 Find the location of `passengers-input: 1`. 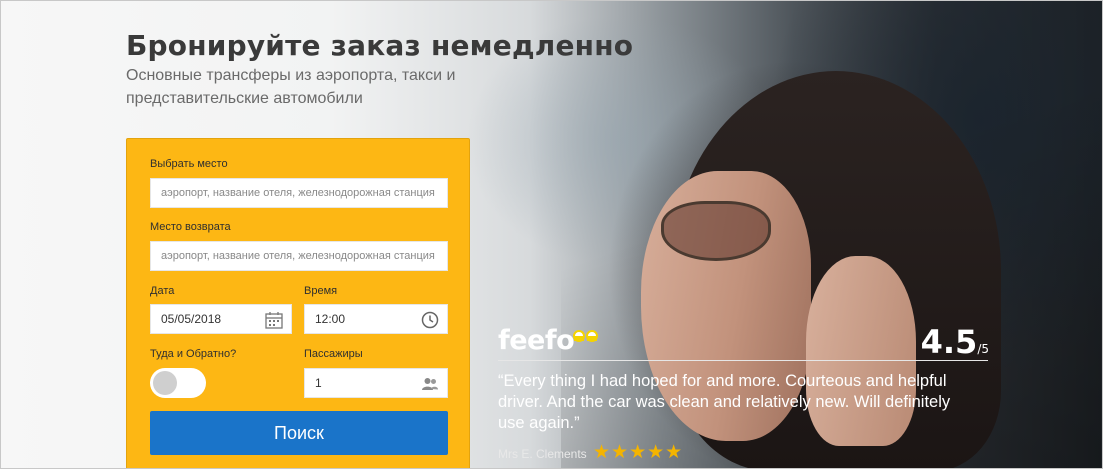

passengers-input: 1 is located at coordinates (376, 383).